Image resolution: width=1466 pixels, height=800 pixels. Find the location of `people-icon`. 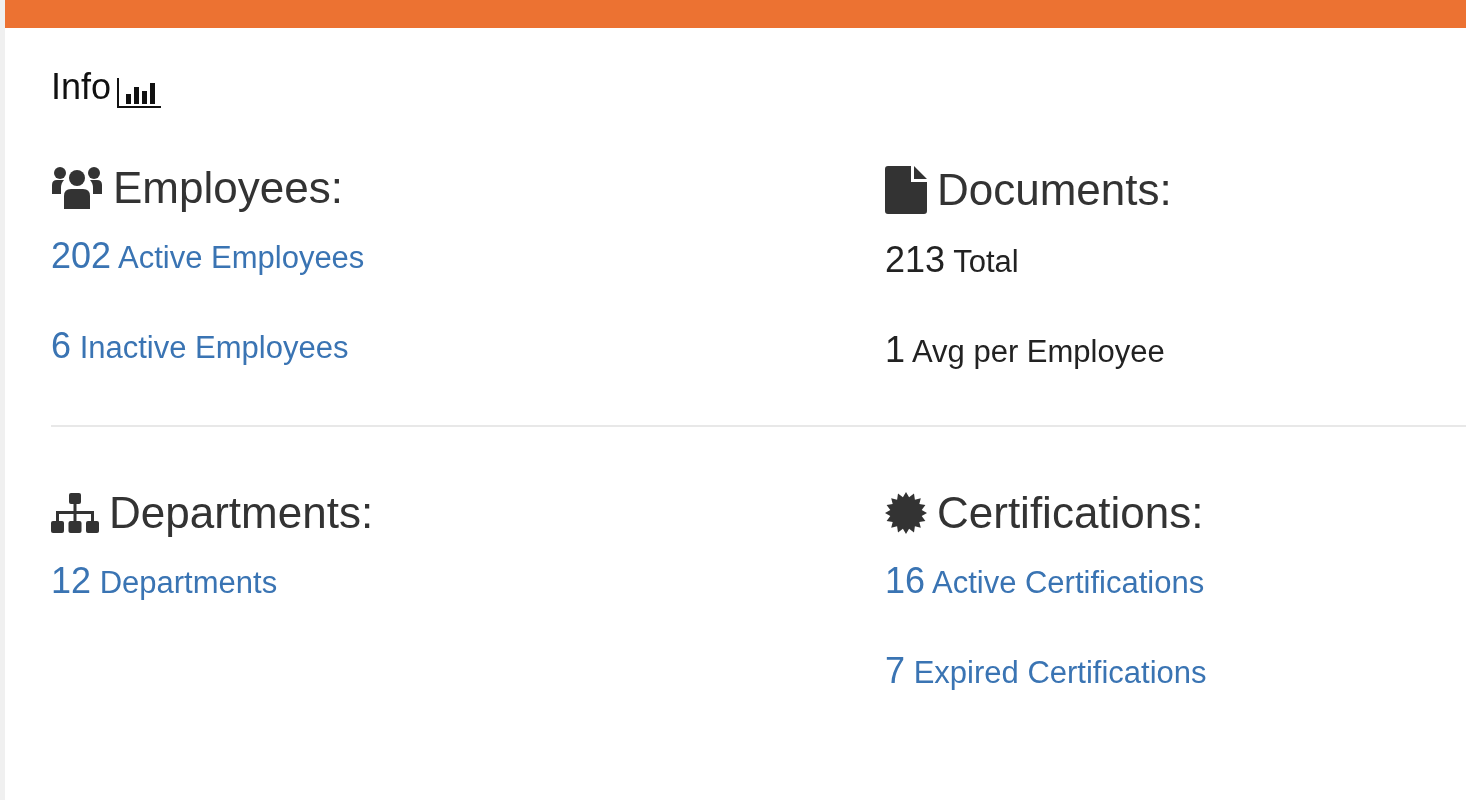

people-icon is located at coordinates (77, 188).